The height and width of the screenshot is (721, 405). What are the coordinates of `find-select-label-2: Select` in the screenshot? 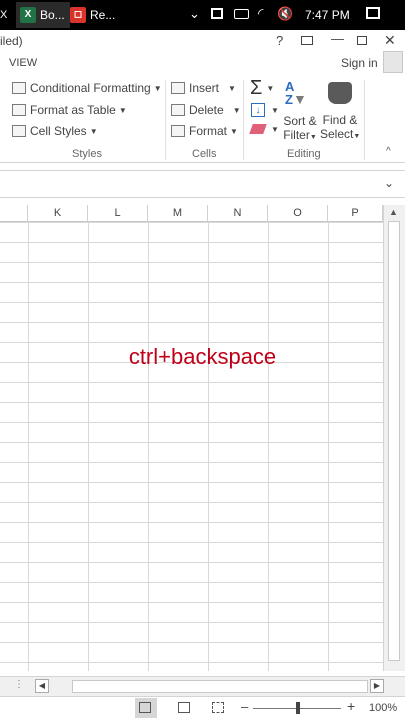 It's located at (337, 134).